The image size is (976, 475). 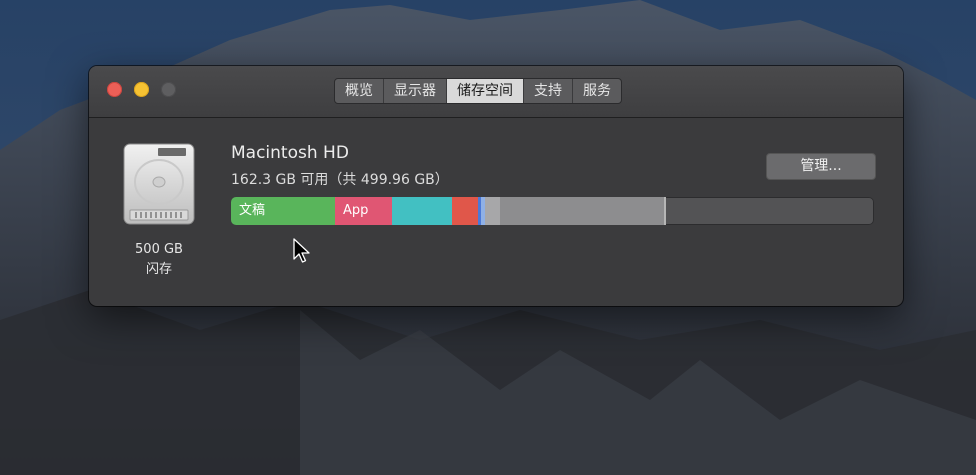 I want to click on zoom-button, so click(x=168, y=89).